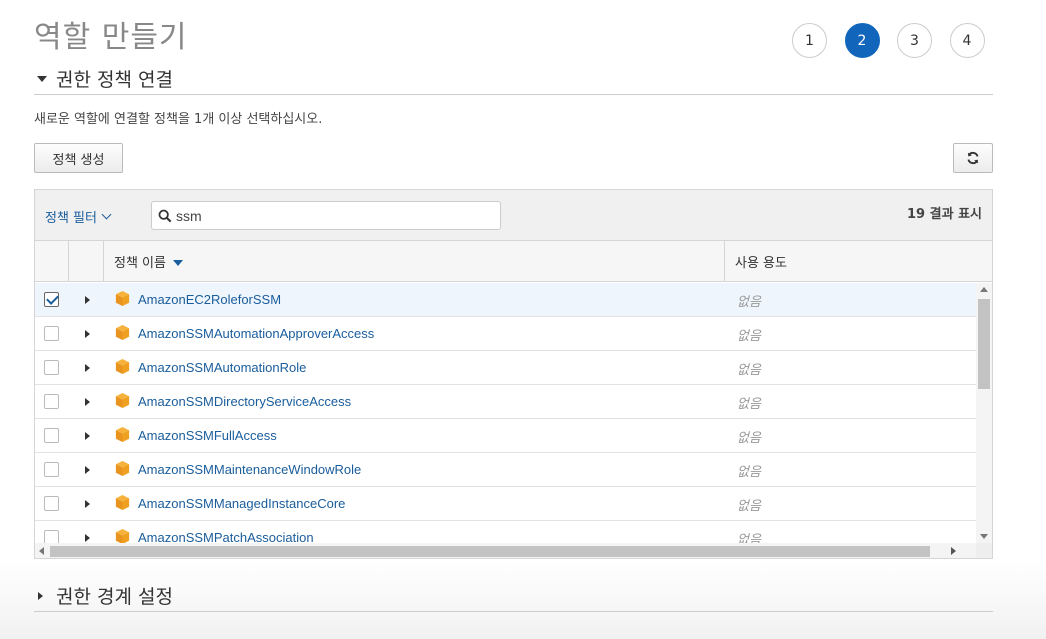 This screenshot has height=639, width=1046. I want to click on horizontal-scroll-thumb, so click(490, 551).